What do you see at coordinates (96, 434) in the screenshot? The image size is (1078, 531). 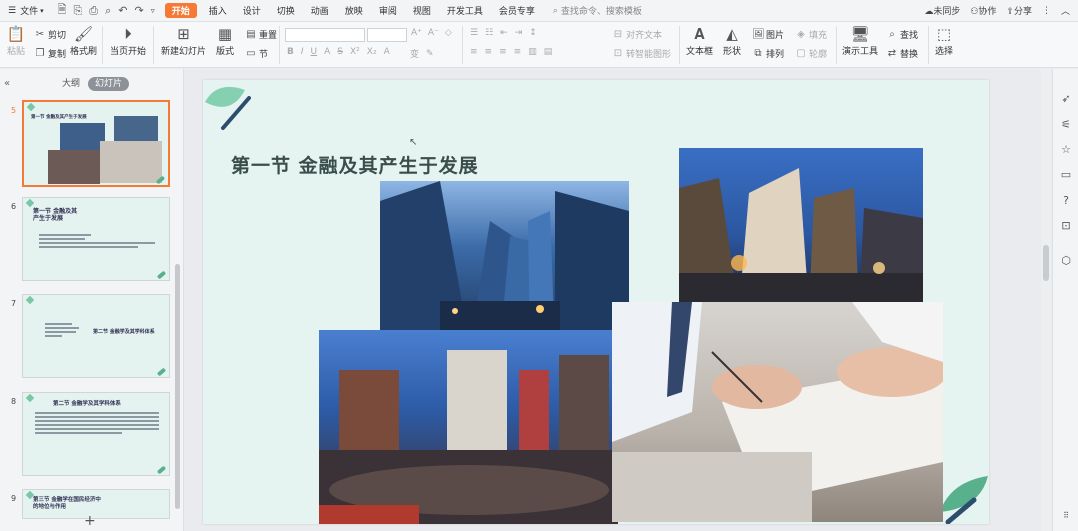 I see `slide-thumbnail-8: 第二节 金融学及其学科体系` at bounding box center [96, 434].